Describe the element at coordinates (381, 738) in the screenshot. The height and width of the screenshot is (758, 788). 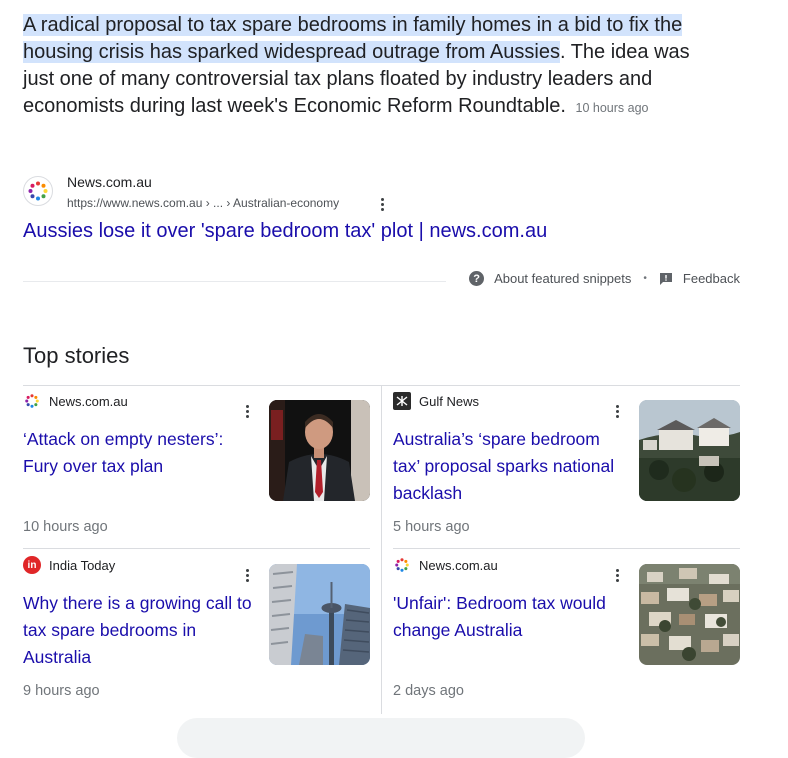
I see `more-news-button` at that location.